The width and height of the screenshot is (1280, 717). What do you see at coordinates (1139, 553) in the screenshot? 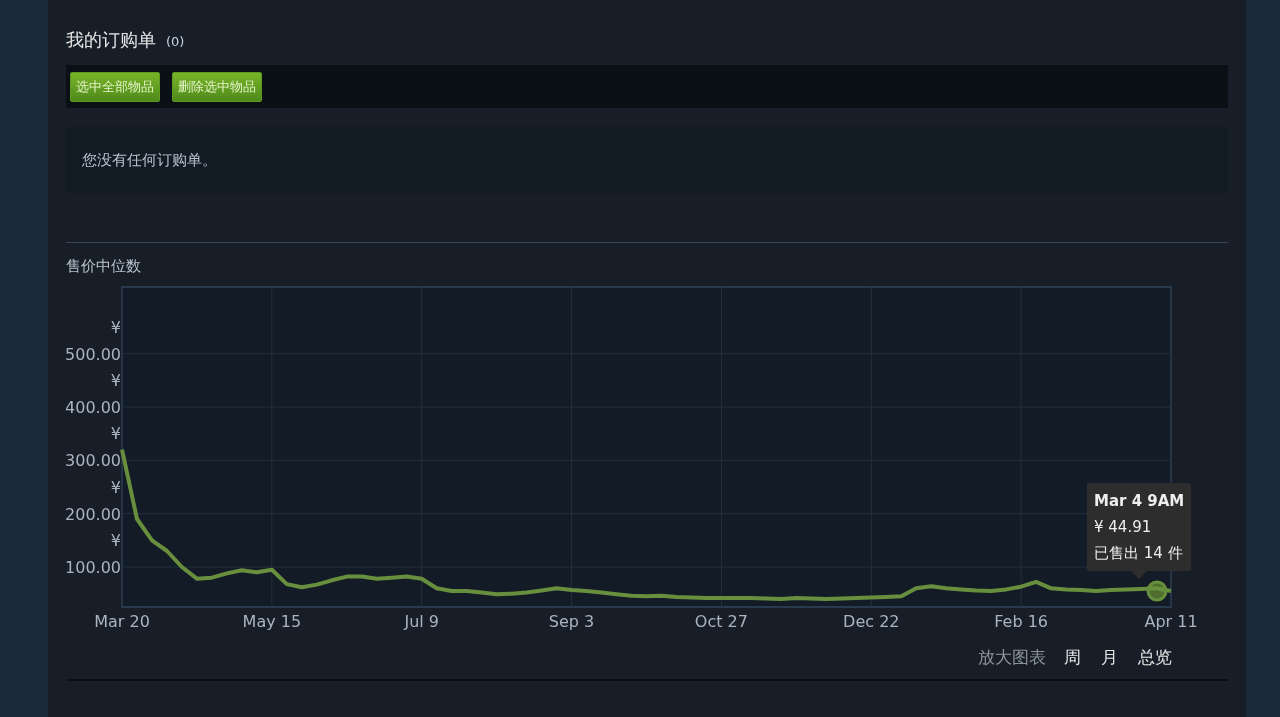
I see `tooltip-sold: 已售出 14 件` at bounding box center [1139, 553].